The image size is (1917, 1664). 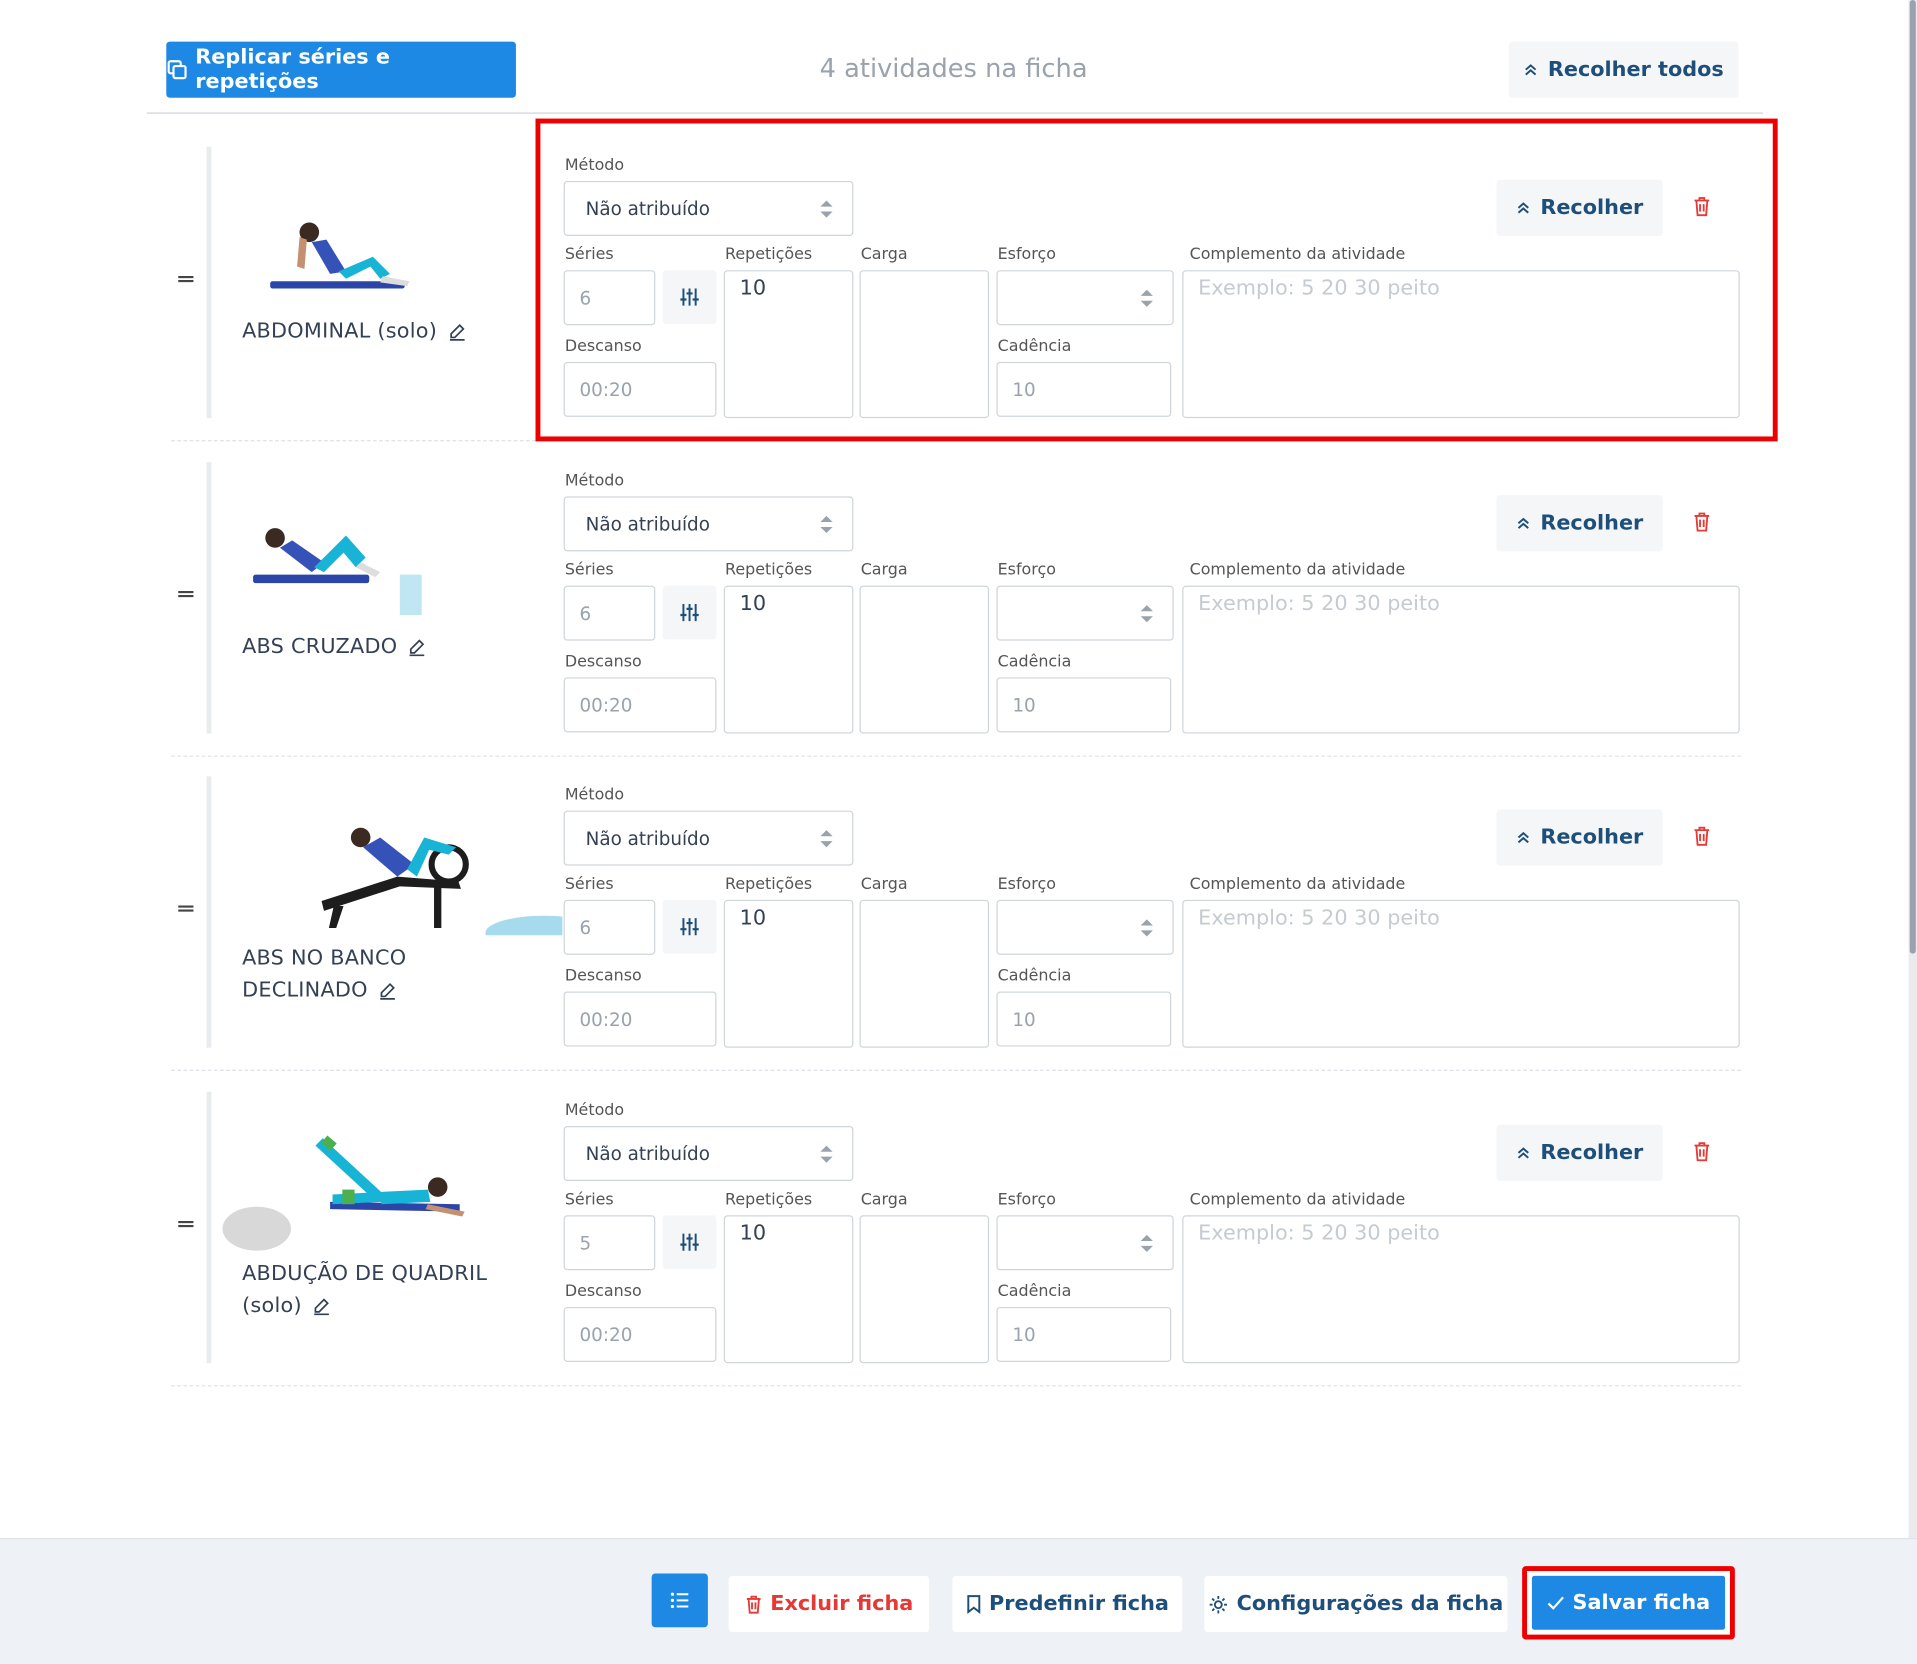 I want to click on gear-icon, so click(x=1219, y=1604).